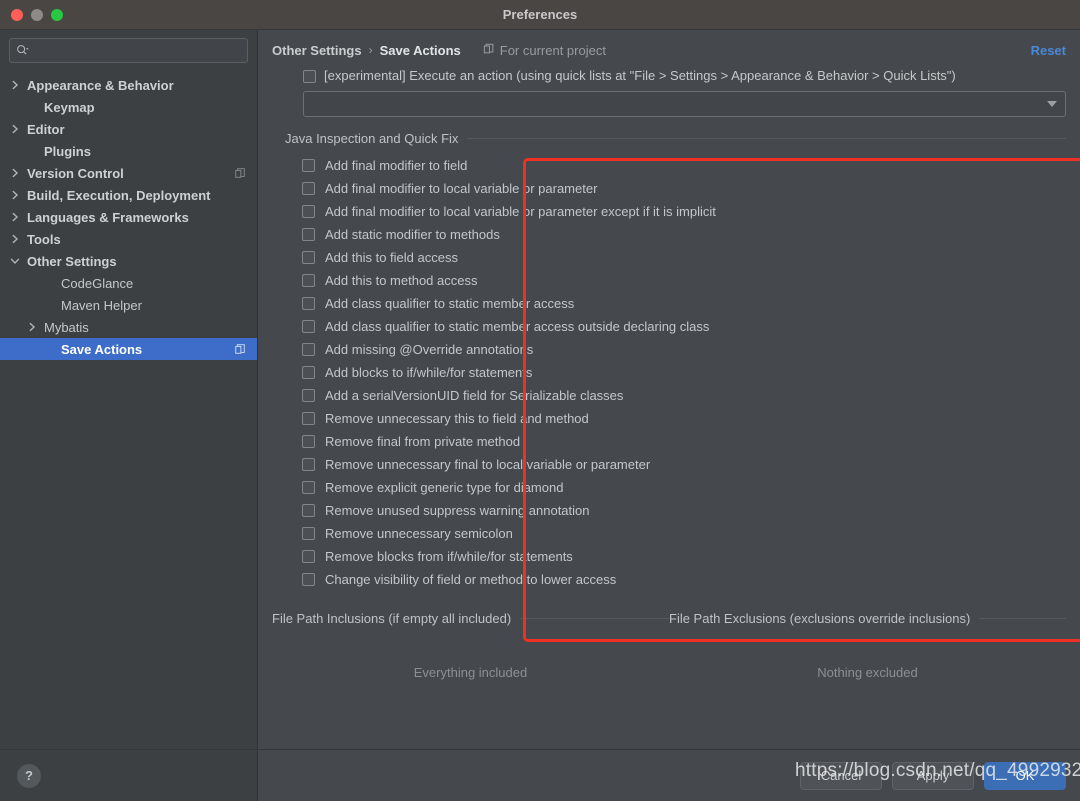 Image resolution: width=1080 pixels, height=801 pixels. I want to click on sidebar-item-label: Plugins, so click(67, 151).